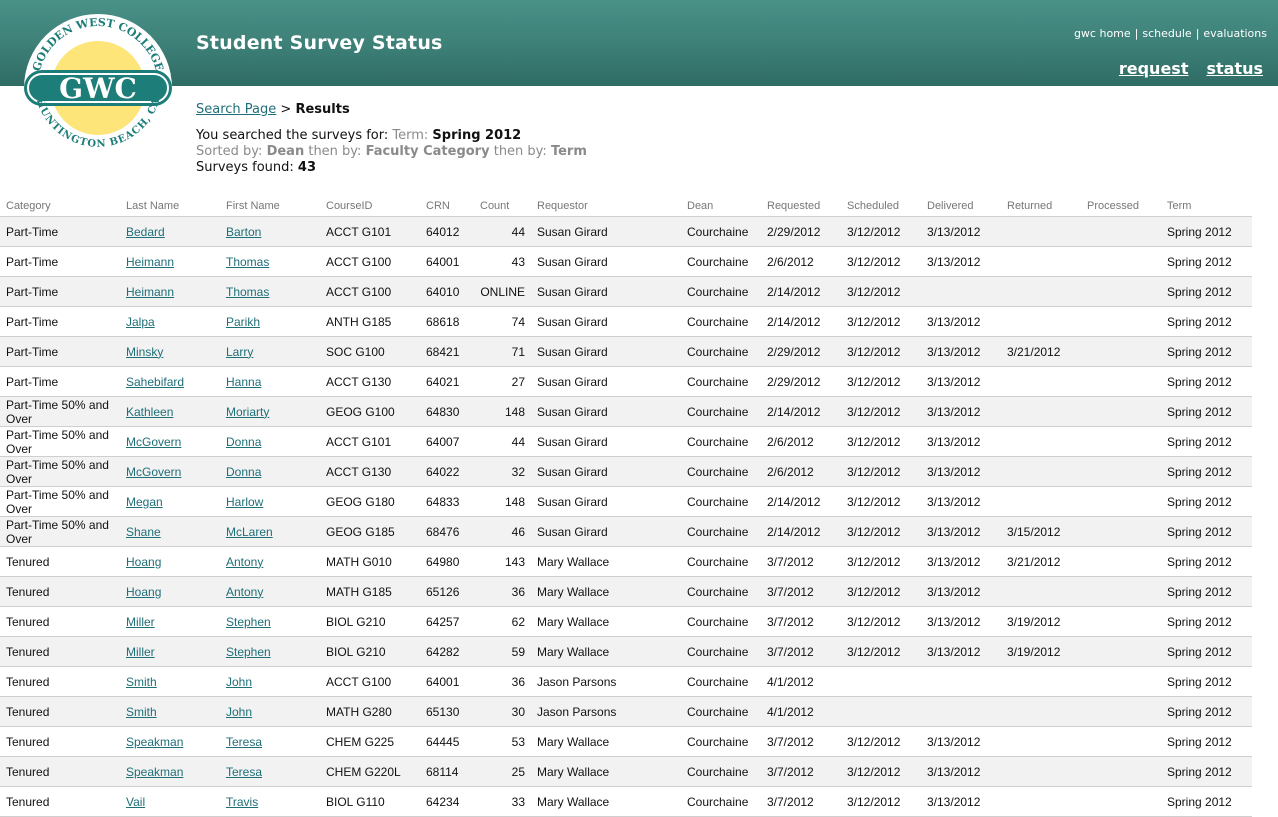 The width and height of the screenshot is (1278, 817). Describe the element at coordinates (1235, 33) in the screenshot. I see `evaluations-link: evaluations` at that location.